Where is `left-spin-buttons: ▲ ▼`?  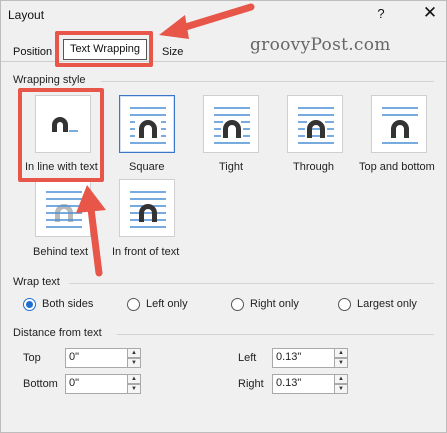 left-spin-buttons: ▲ ▼ is located at coordinates (341, 358).